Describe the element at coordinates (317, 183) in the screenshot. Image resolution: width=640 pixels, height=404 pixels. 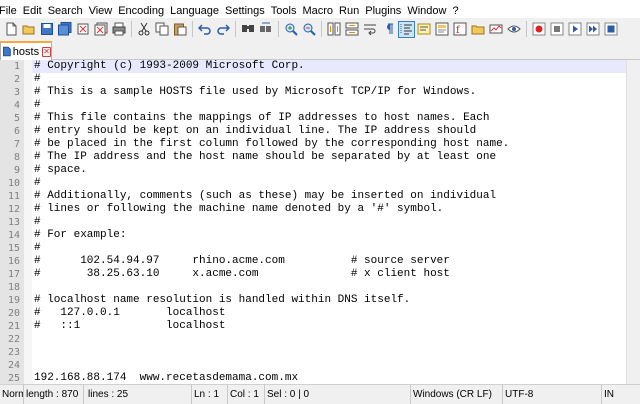
I see `code-line: 10 #` at that location.